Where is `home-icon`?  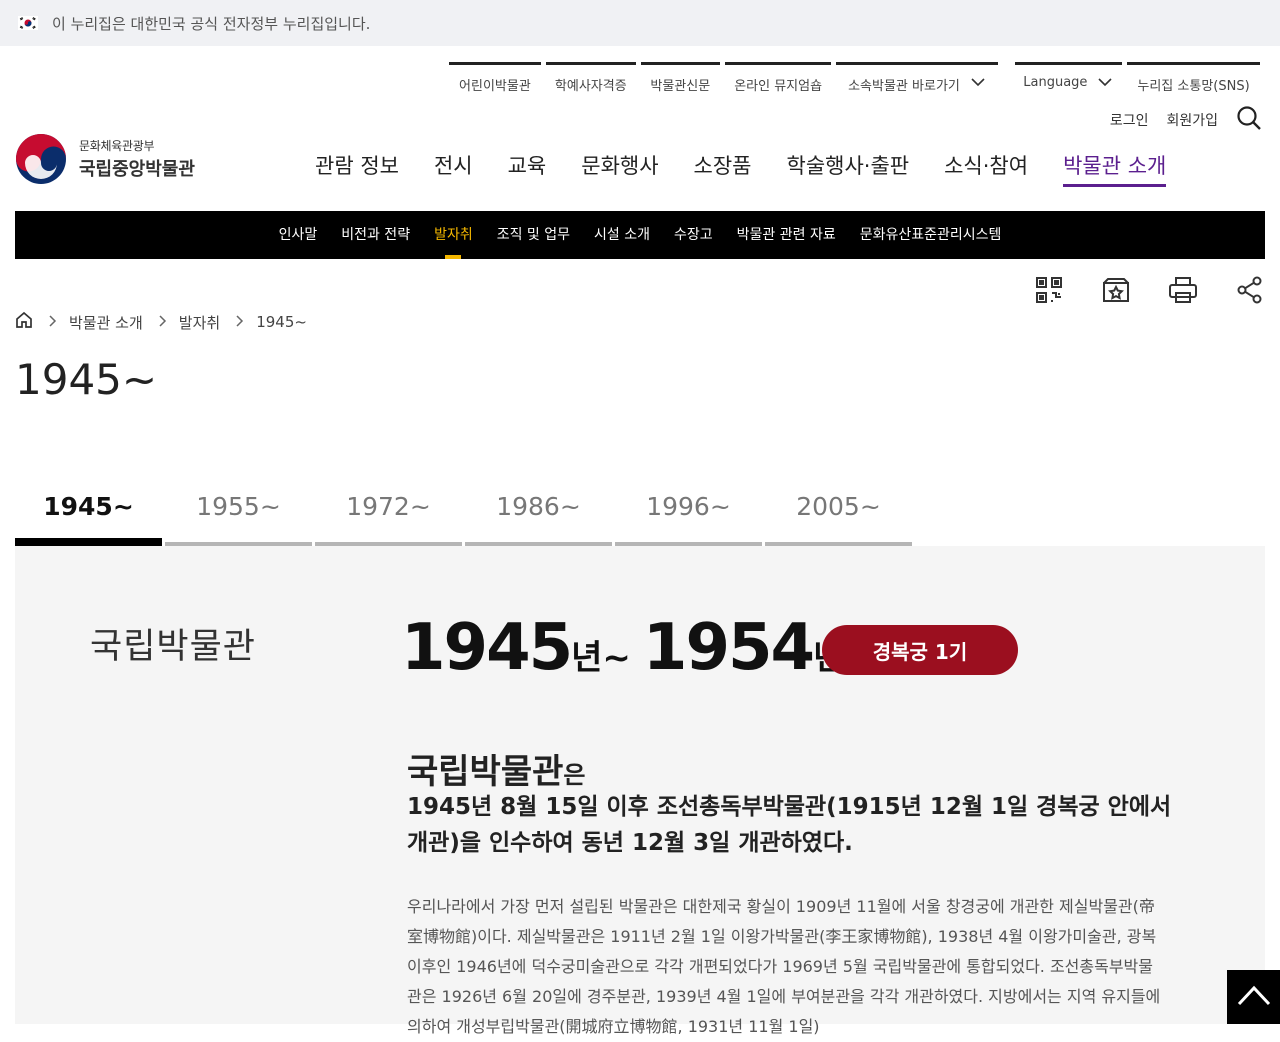
home-icon is located at coordinates (24, 322).